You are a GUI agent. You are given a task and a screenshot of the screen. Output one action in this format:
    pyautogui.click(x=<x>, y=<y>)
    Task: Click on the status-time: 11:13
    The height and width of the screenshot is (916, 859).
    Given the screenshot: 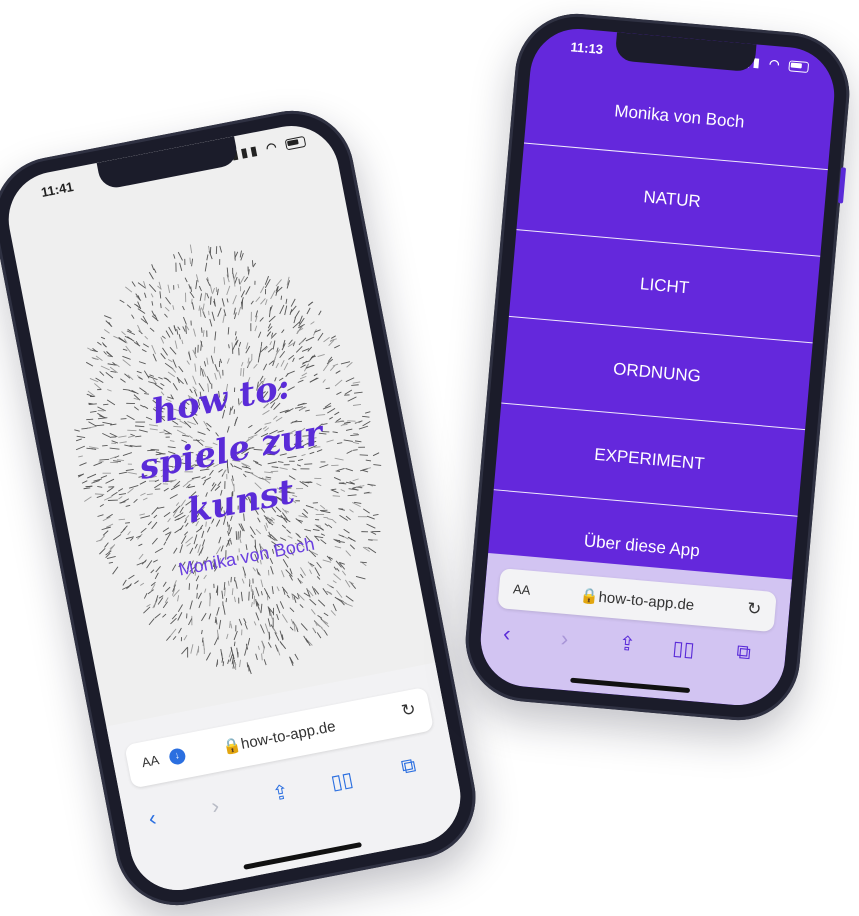 What is the action you would take?
    pyautogui.click(x=586, y=48)
    